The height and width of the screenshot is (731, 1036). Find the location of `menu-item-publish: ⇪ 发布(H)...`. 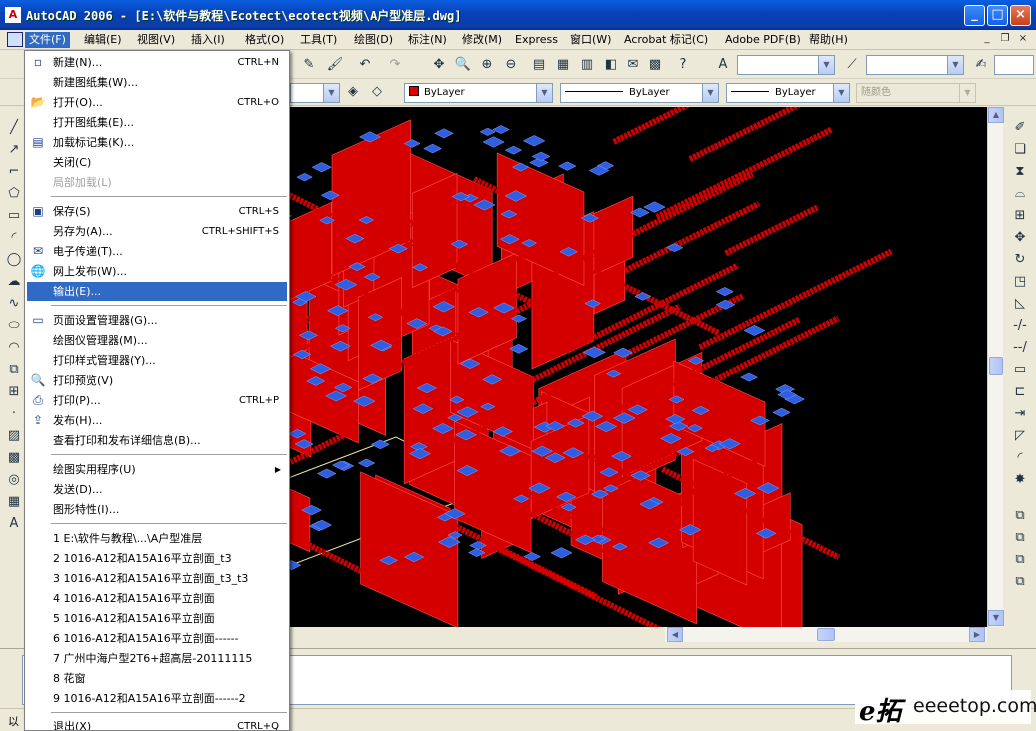

menu-item-publish: ⇪ 发布(H)... is located at coordinates (157, 420).